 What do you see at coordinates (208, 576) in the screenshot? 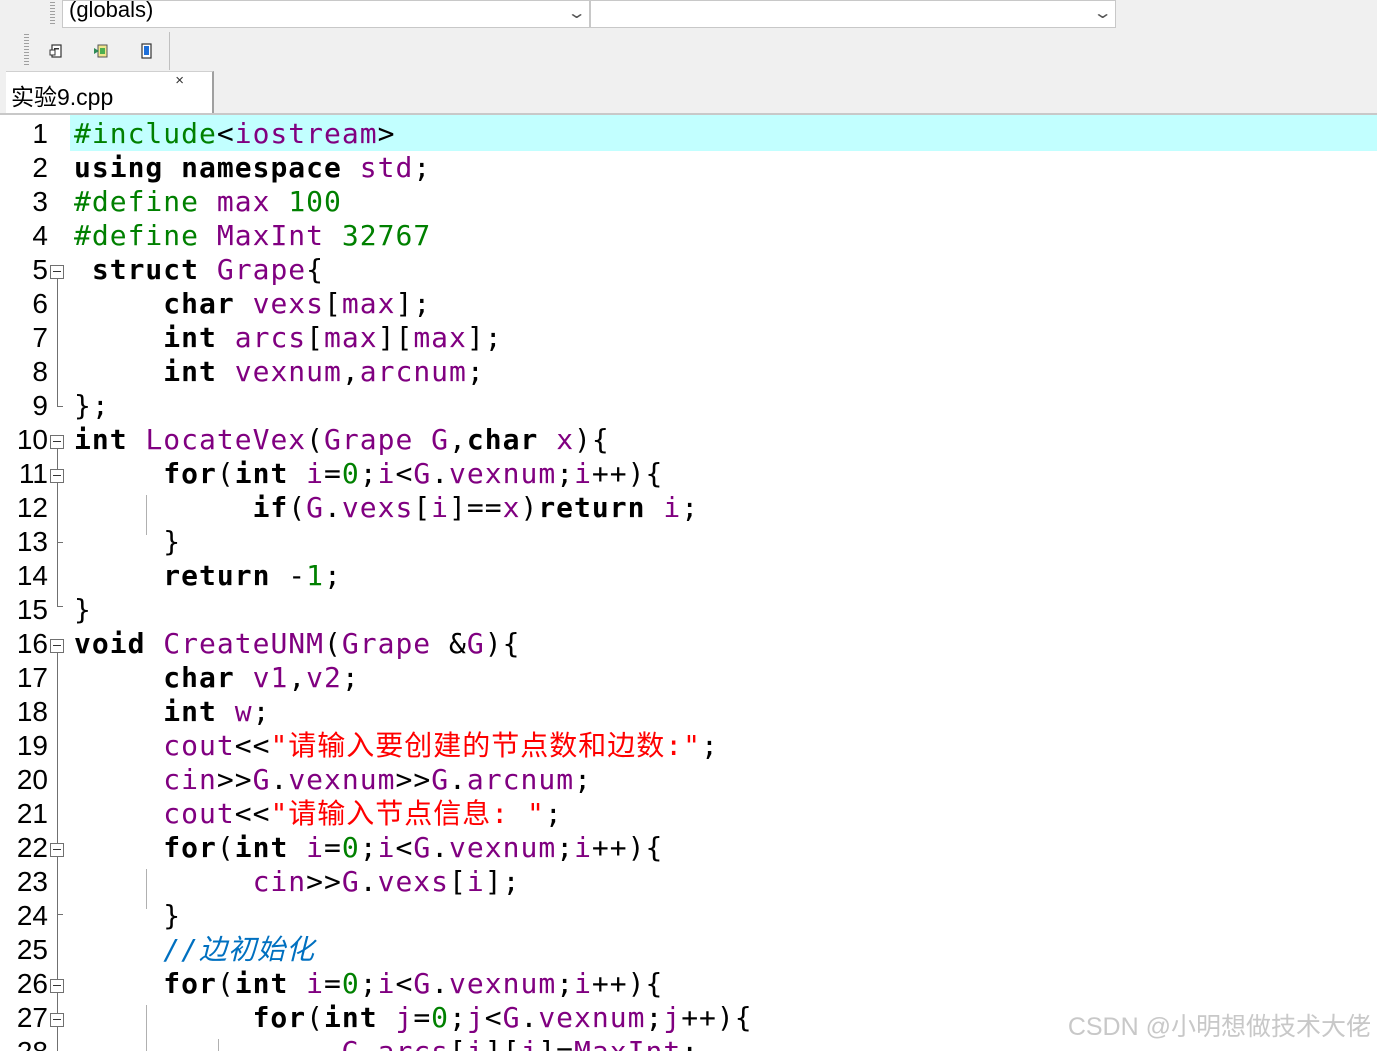
I see `code-line: return -1;` at bounding box center [208, 576].